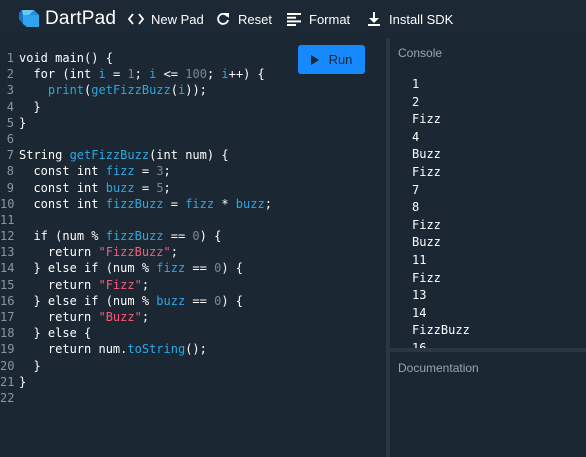 The width and height of the screenshot is (586, 457). What do you see at coordinates (136, 220) in the screenshot?
I see `code-line: 11` at bounding box center [136, 220].